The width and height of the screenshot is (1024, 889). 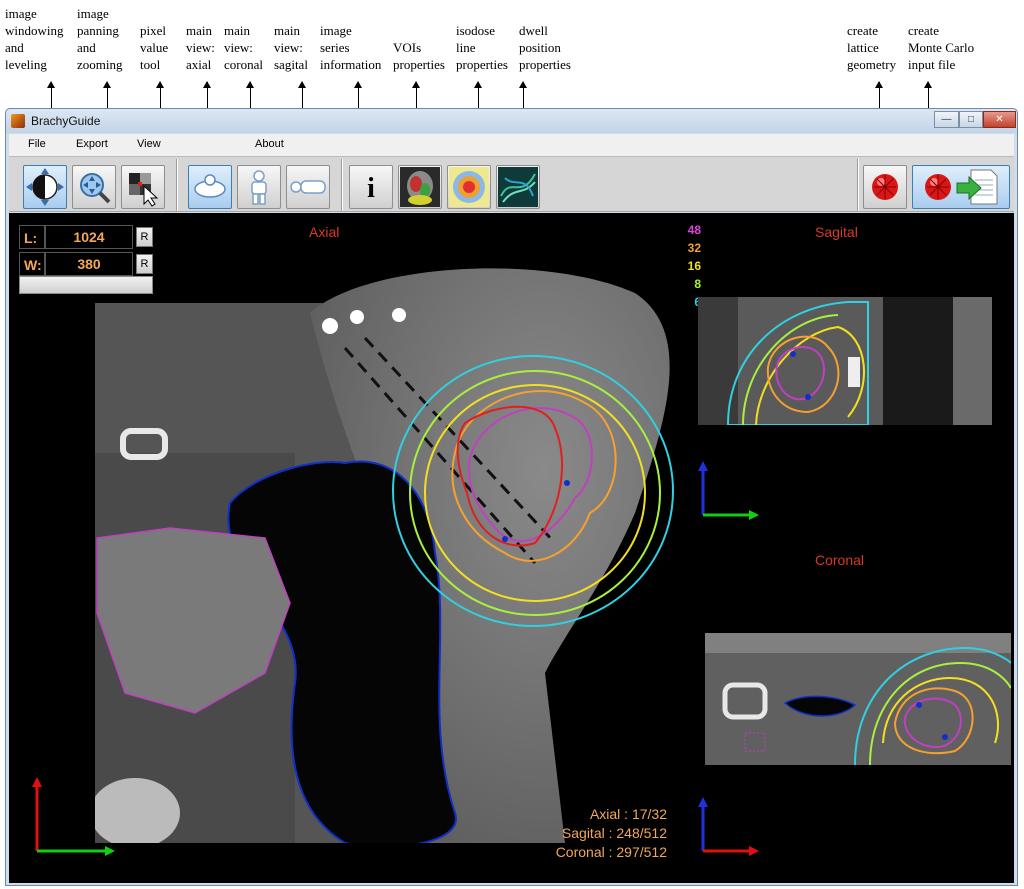 What do you see at coordinates (858, 699) in the screenshot?
I see `coronal-ct-image` at bounding box center [858, 699].